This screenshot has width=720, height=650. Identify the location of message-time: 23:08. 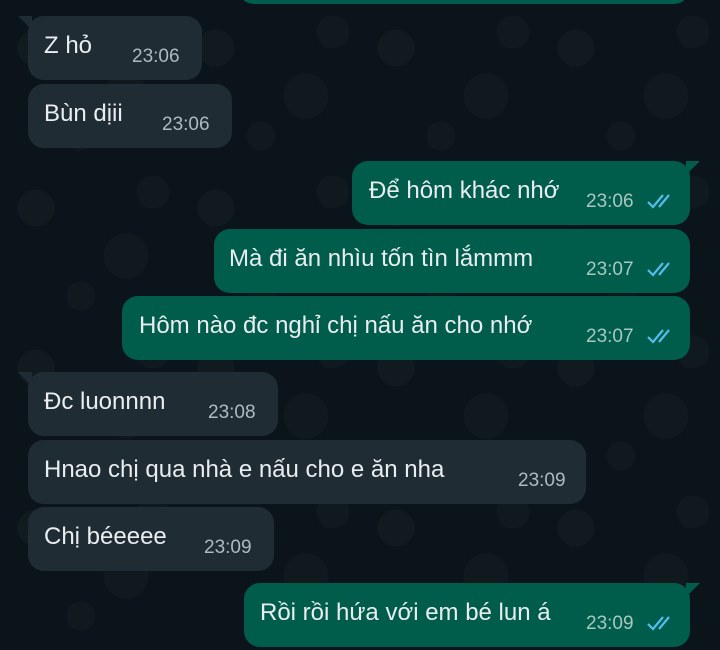
(232, 412).